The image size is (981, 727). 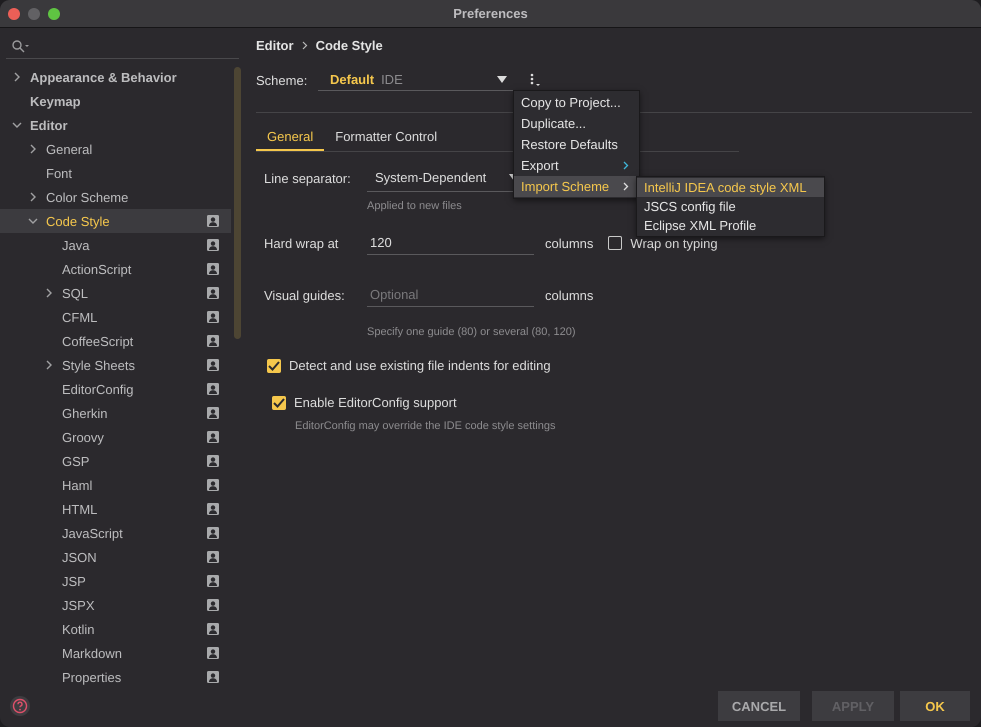 I want to click on checkbox-label: Detect and use existing file indents for editing, so click(x=420, y=365).